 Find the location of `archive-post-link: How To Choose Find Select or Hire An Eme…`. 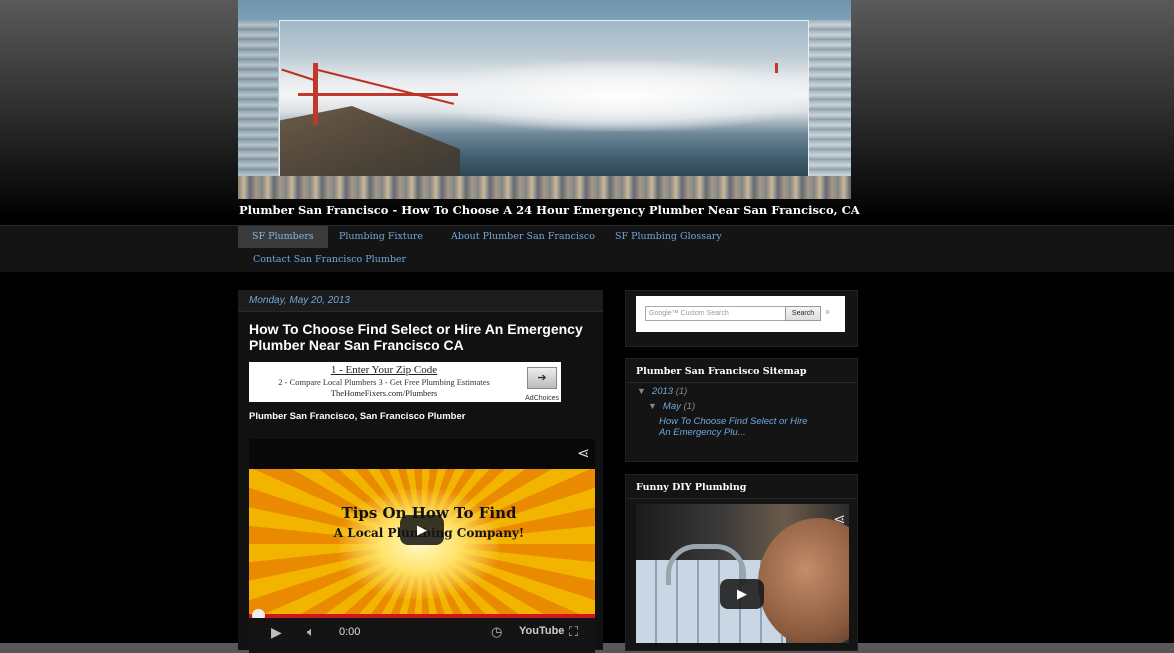

archive-post-link: How To Choose Find Select or Hire An Eme… is located at coordinates (739, 427).